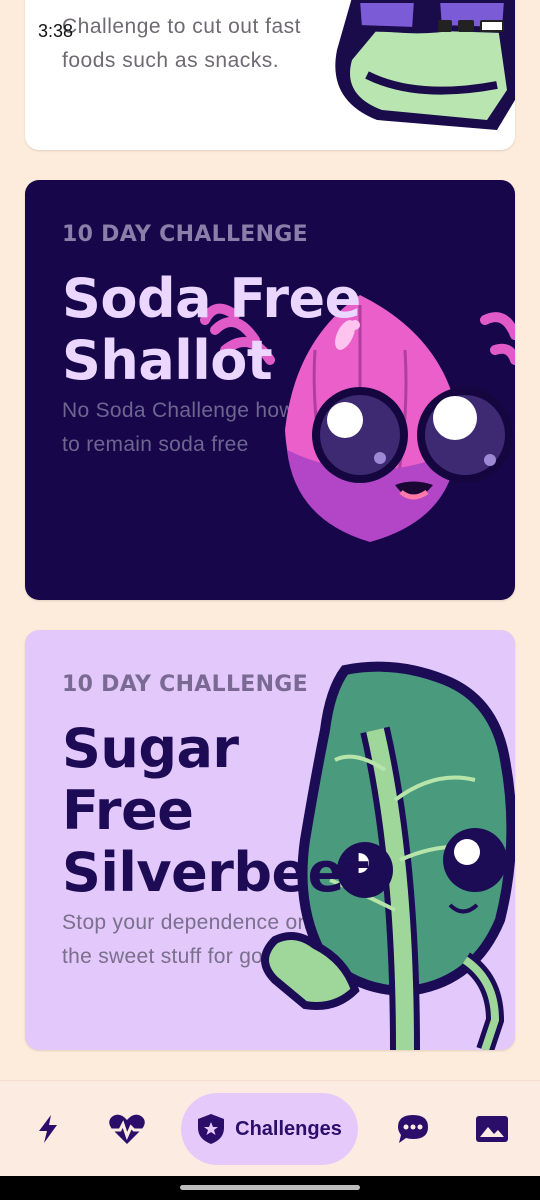 The width and height of the screenshot is (540, 1200). I want to click on wifi-icon, so click(466, 26).